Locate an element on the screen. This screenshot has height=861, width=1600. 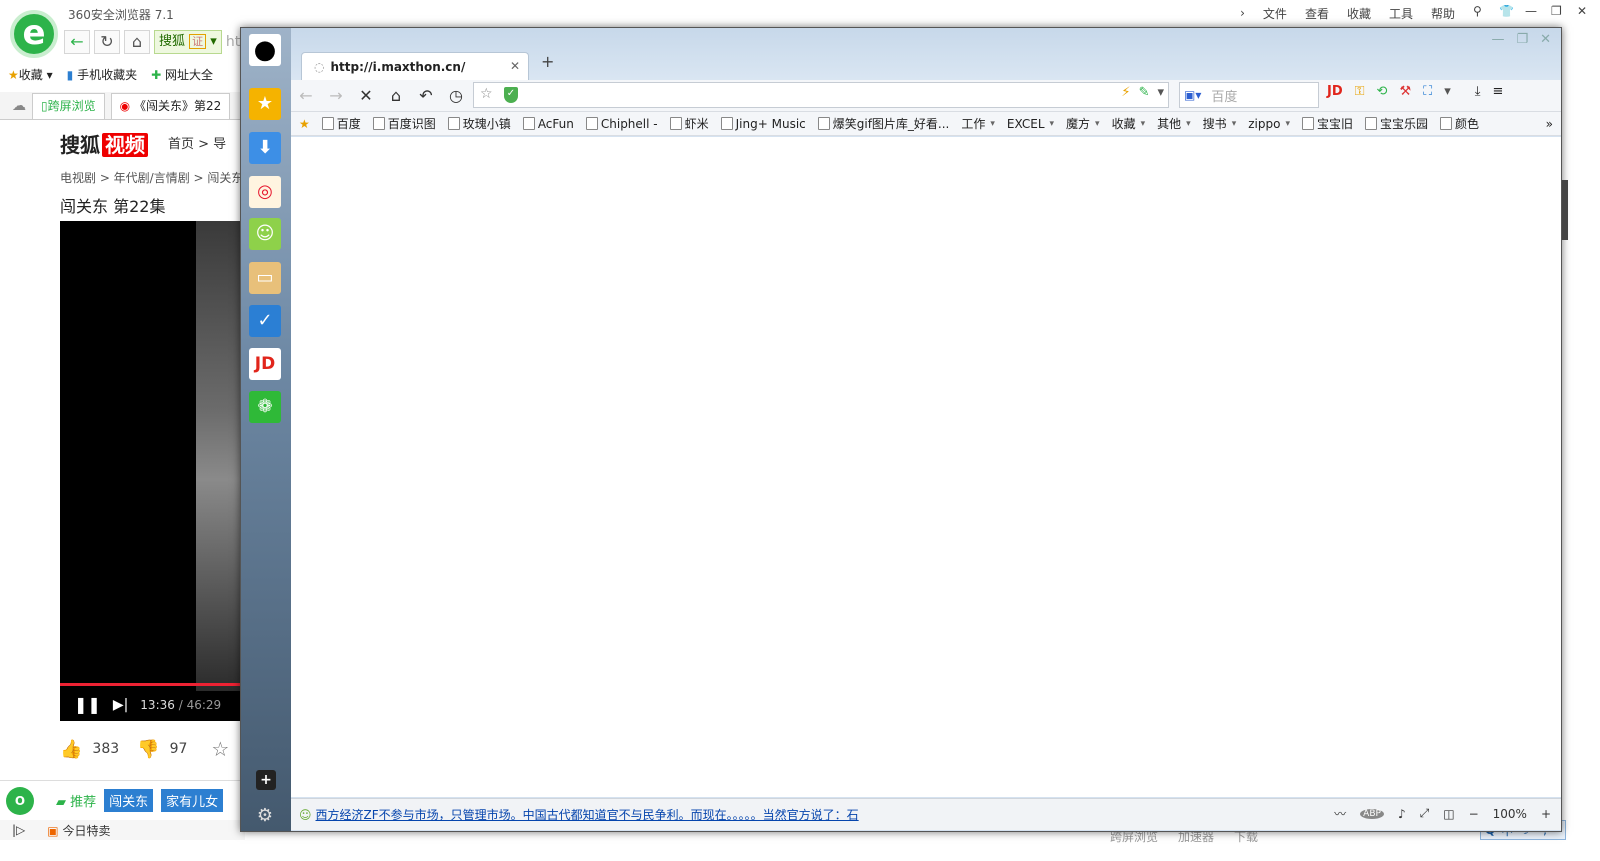
address-text: ht is located at coordinates (233, 42).